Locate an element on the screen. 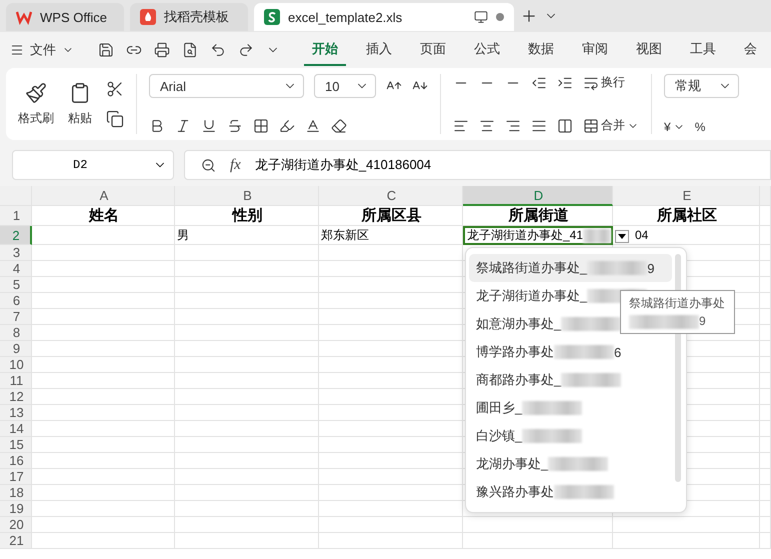 The width and height of the screenshot is (771, 559). paste-button: 粘贴 is located at coordinates (80, 104).